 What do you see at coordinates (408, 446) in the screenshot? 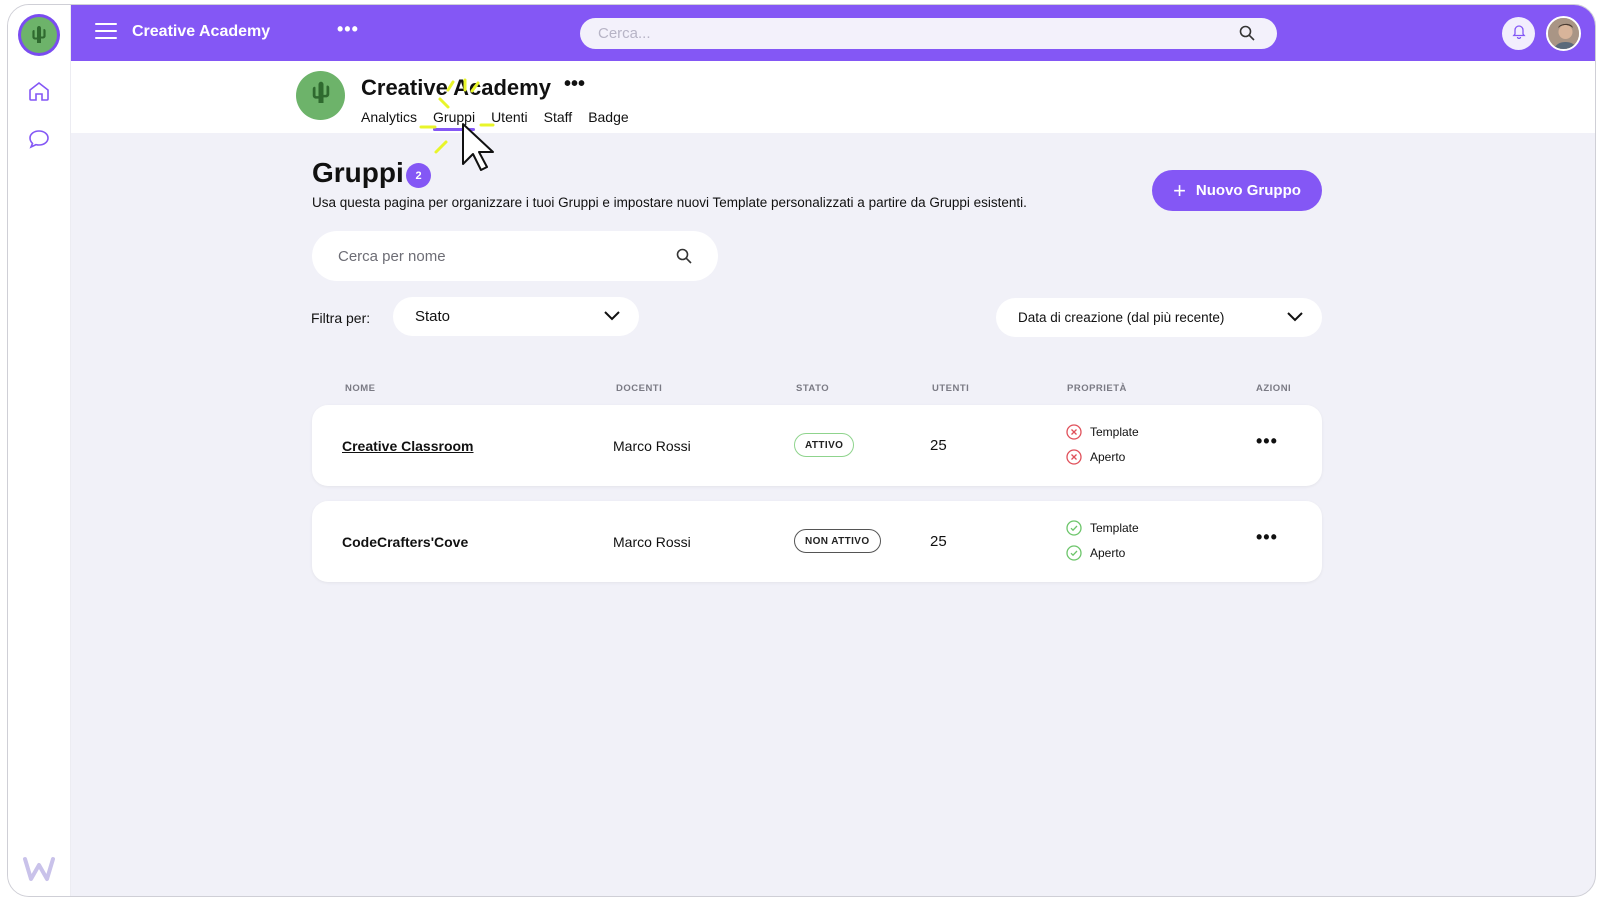
I see `group-name-link: Creative Classroom` at bounding box center [408, 446].